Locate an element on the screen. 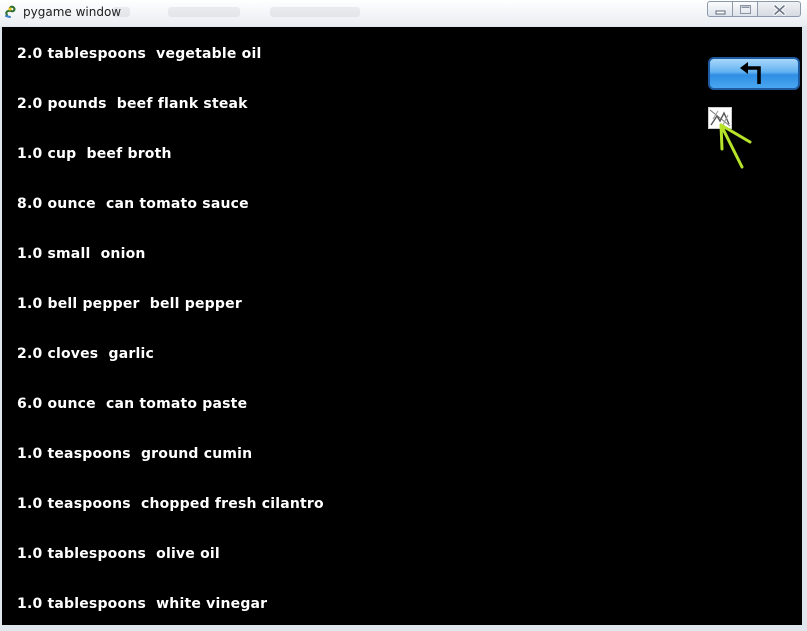 This screenshot has width=807, height=631. ingredient-item: 2.0 pounds beef flank steak is located at coordinates (132, 104).